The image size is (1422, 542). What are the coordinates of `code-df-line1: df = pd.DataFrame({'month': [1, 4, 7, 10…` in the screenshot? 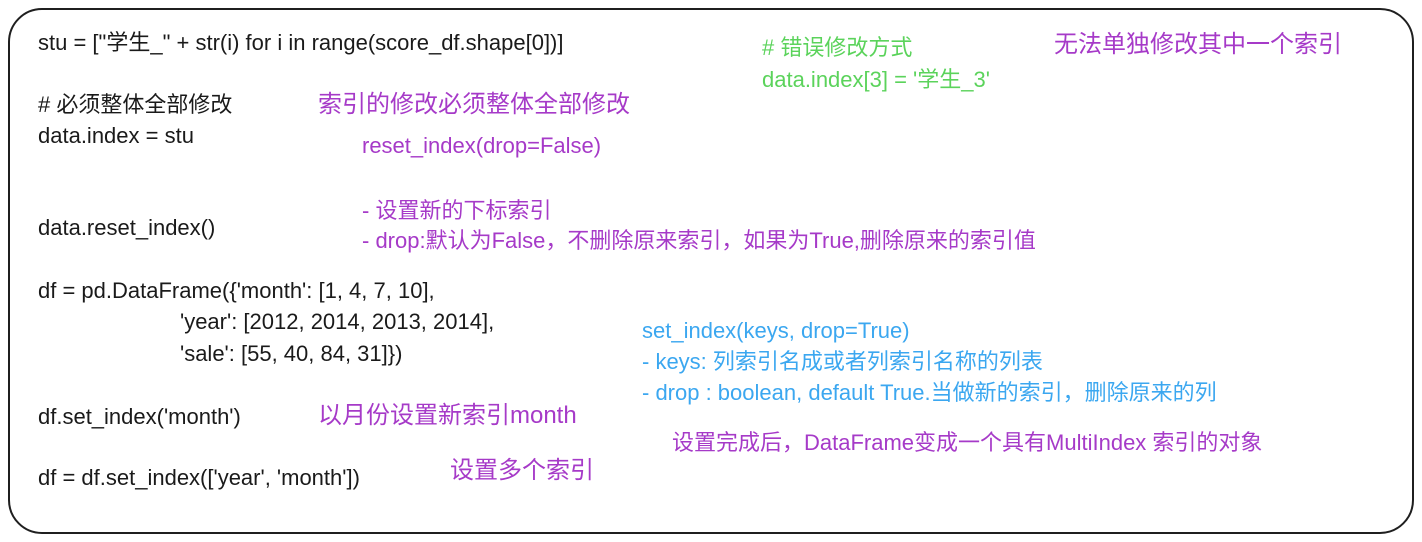 It's located at (236, 290).